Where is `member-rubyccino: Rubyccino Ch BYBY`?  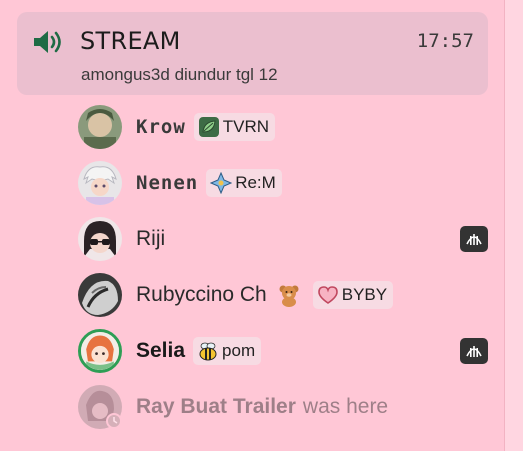
member-rubyccino: Rubyccino Ch BYBY is located at coordinates (283, 295).